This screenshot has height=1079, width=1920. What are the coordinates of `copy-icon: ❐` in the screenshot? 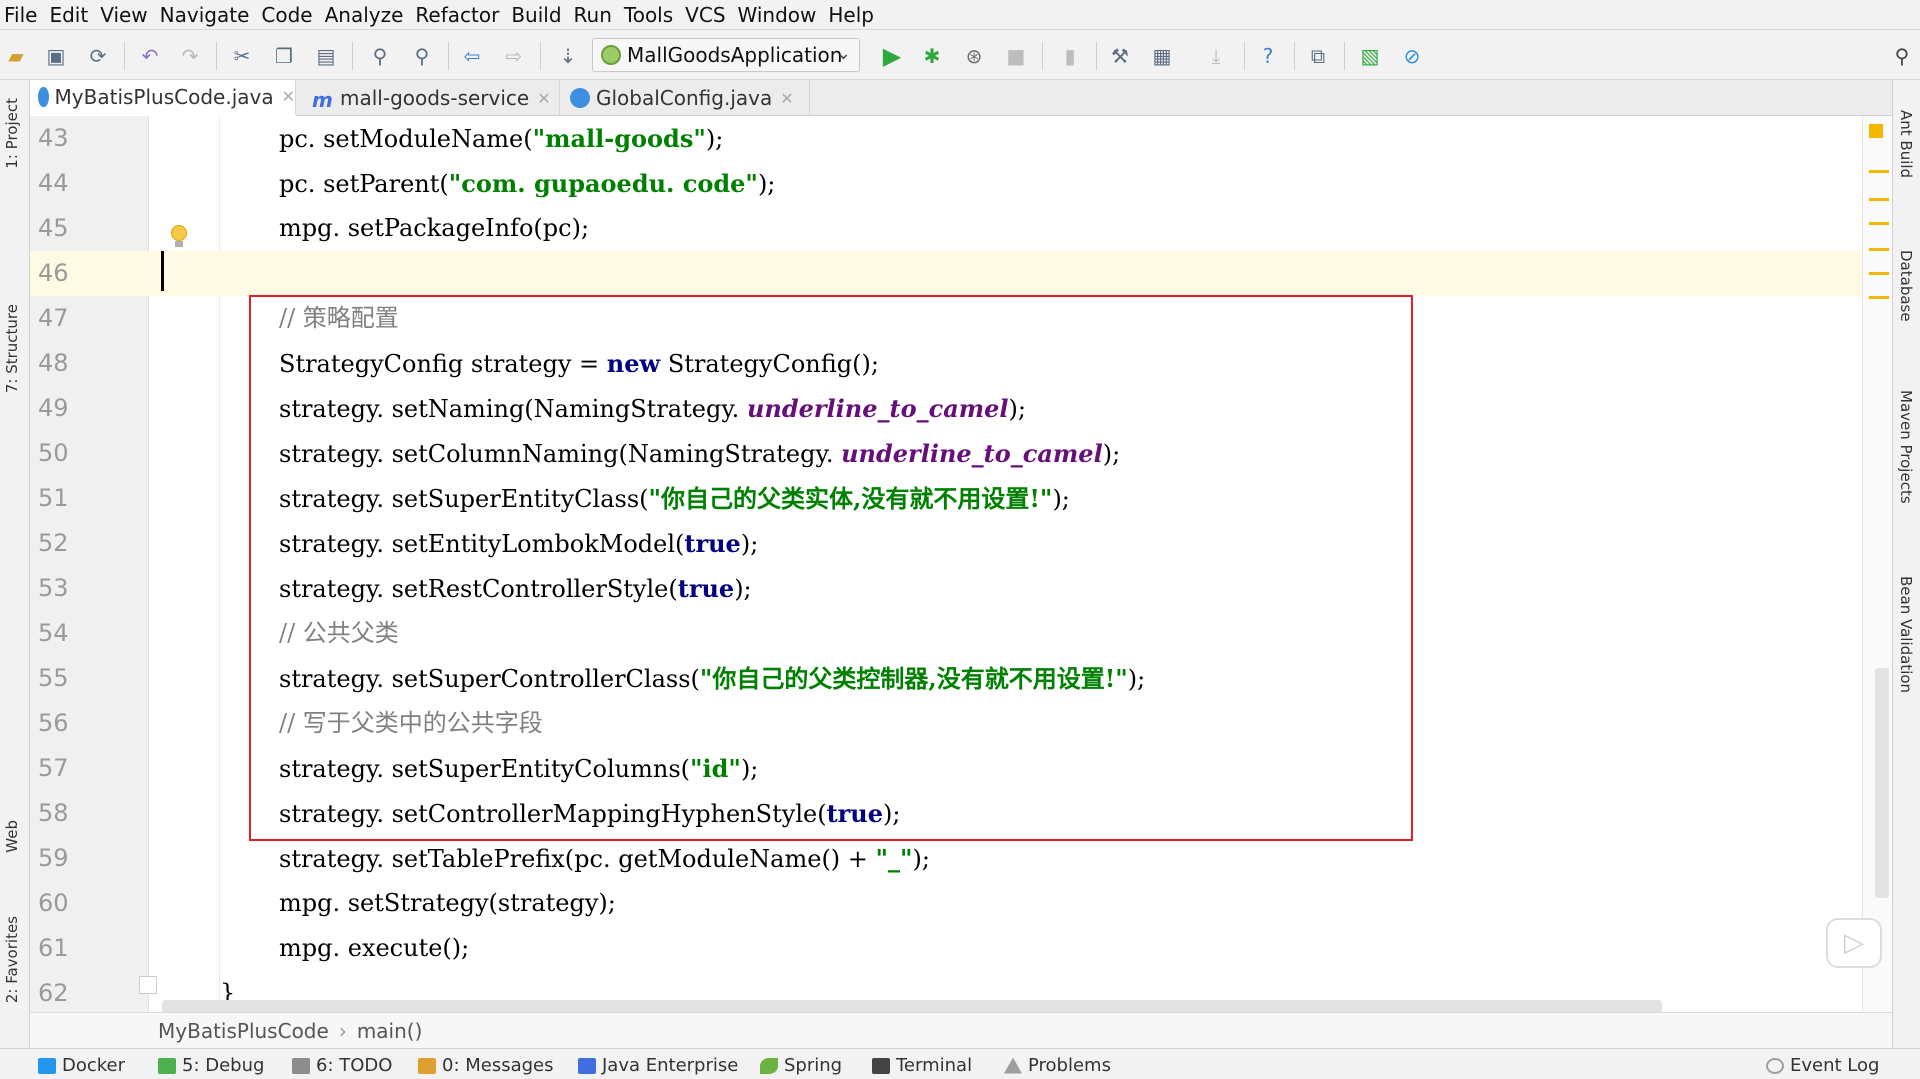 It's located at (284, 56).